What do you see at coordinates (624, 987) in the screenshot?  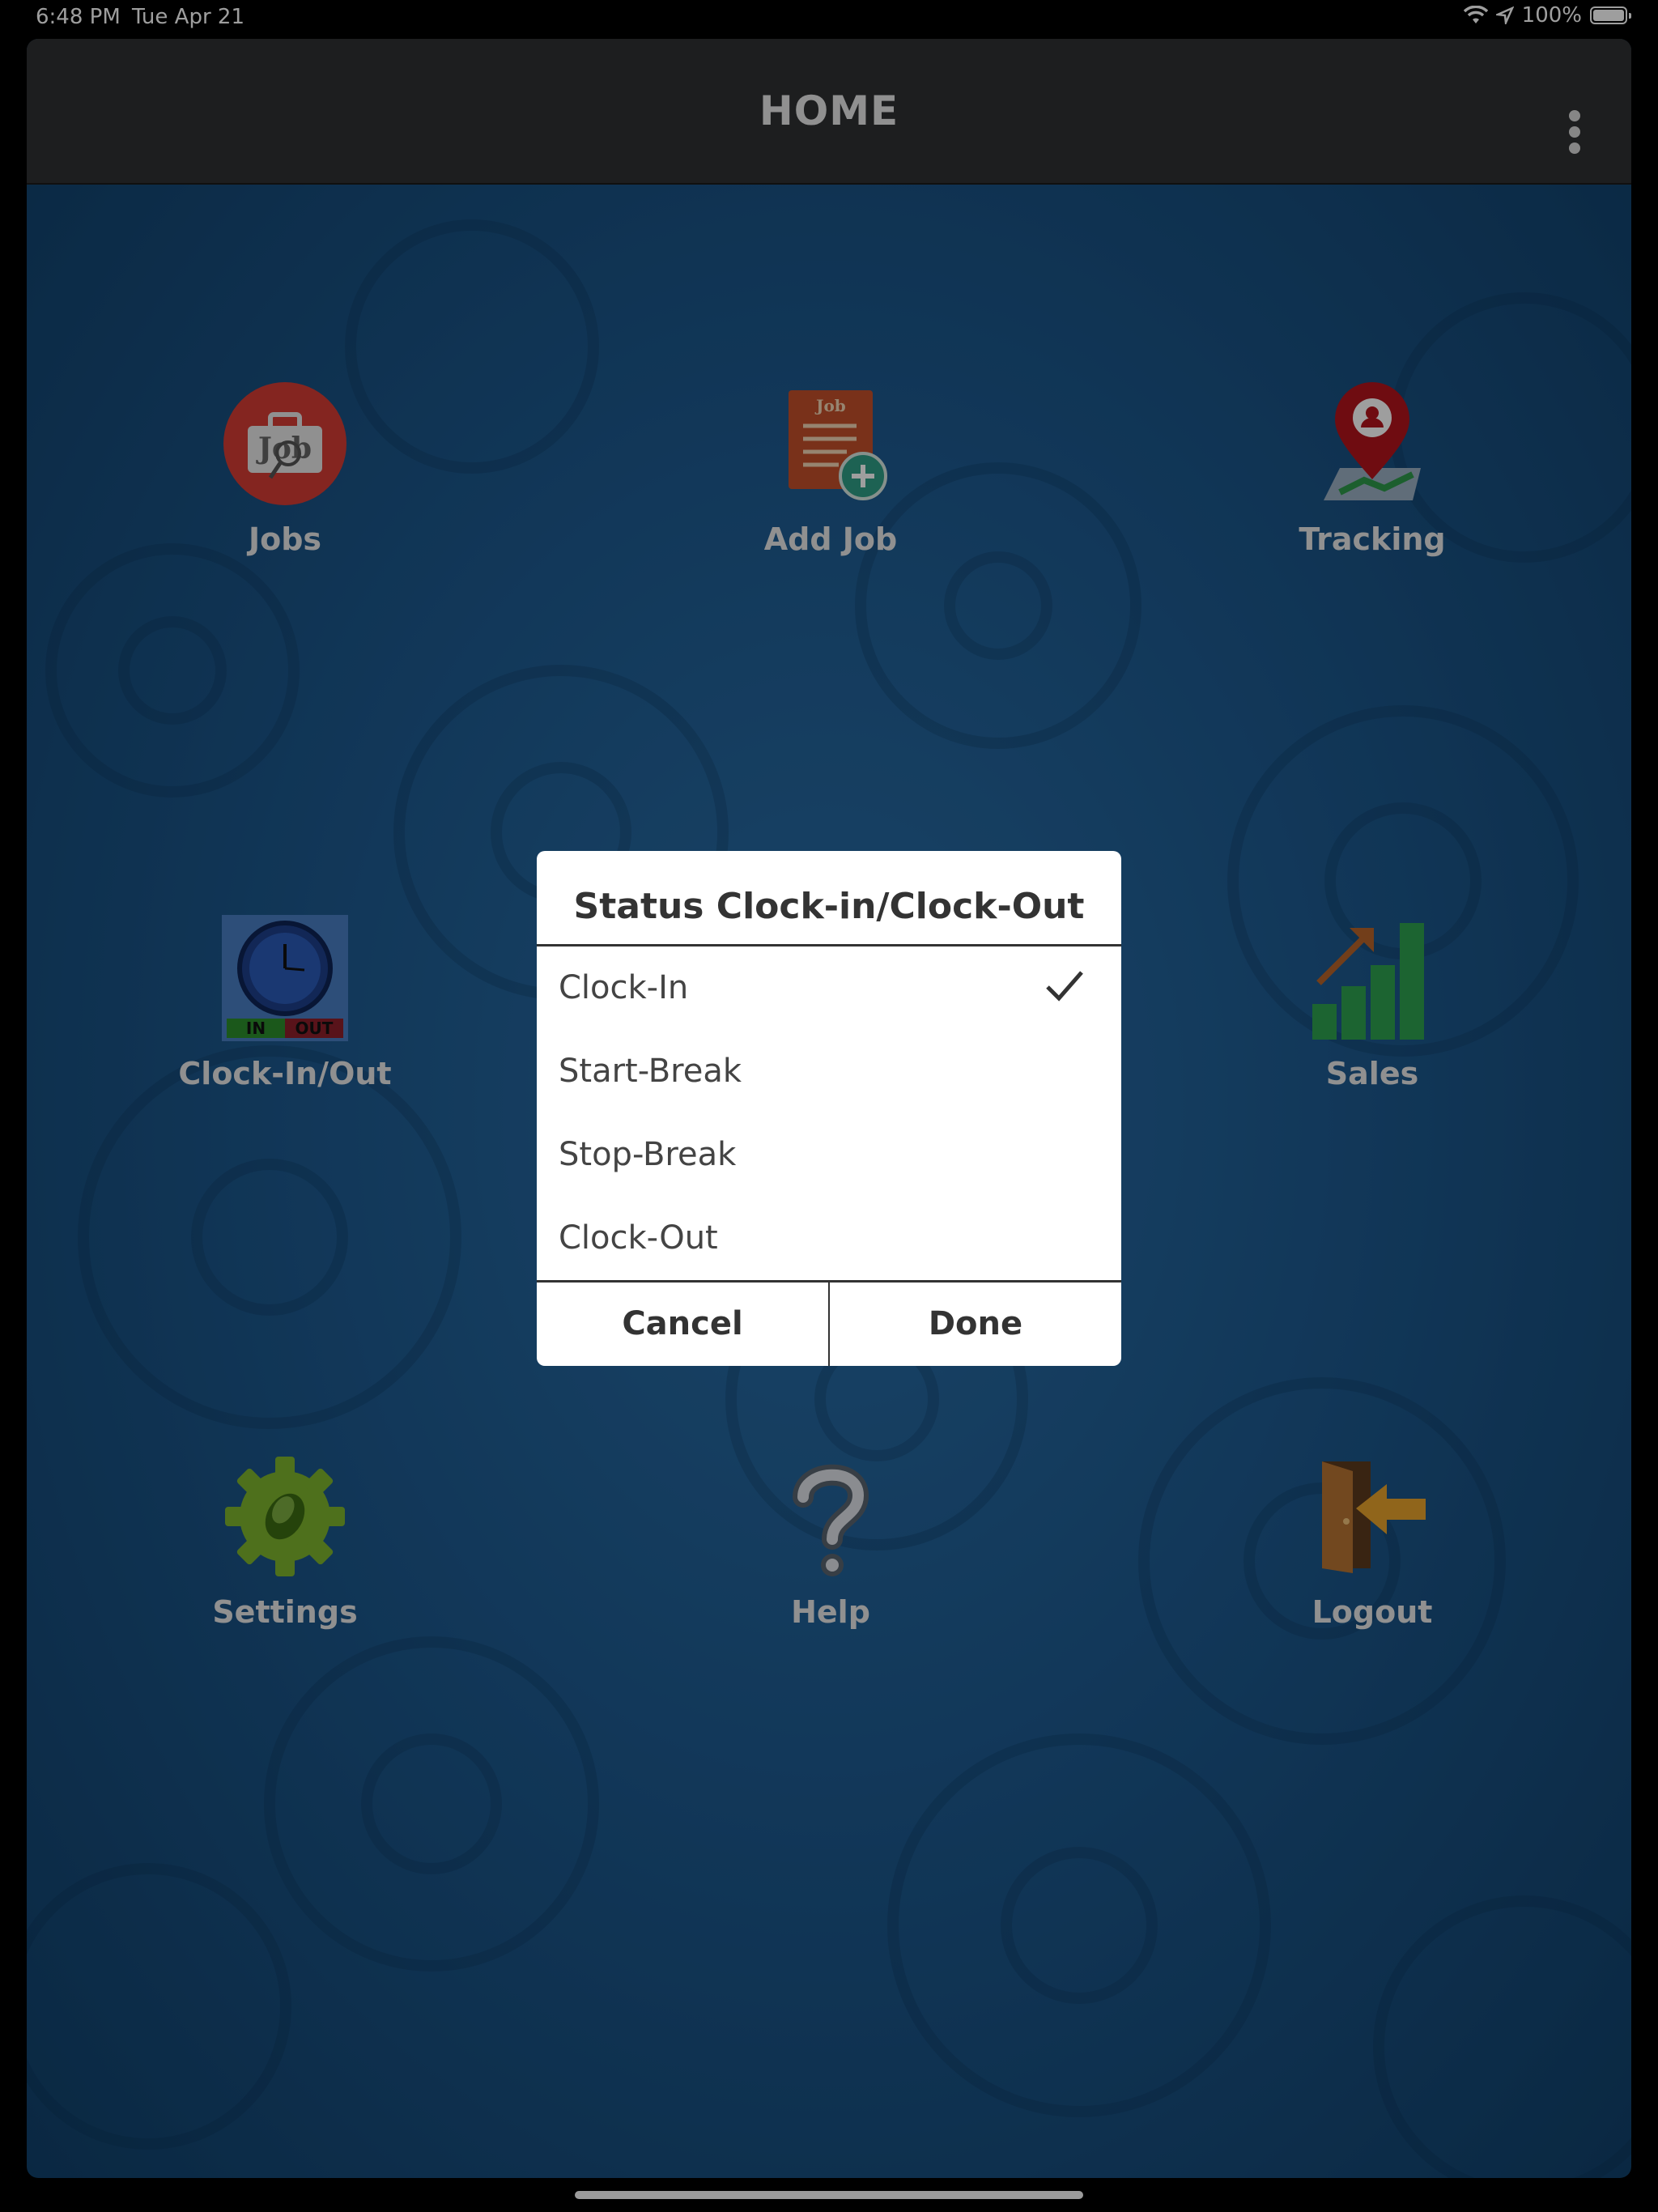 I see `option-label: Clock-In` at bounding box center [624, 987].